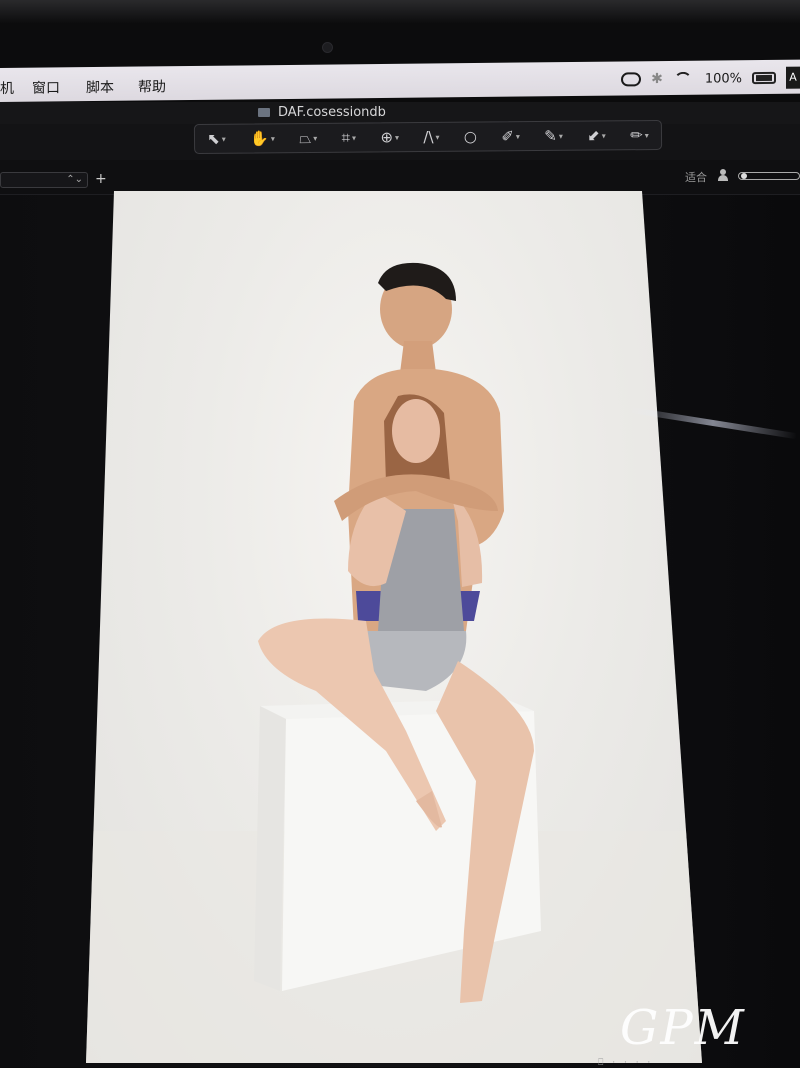 The image size is (800, 1068). I want to click on pan-tool-icon: ✋ ▾, so click(262, 138).